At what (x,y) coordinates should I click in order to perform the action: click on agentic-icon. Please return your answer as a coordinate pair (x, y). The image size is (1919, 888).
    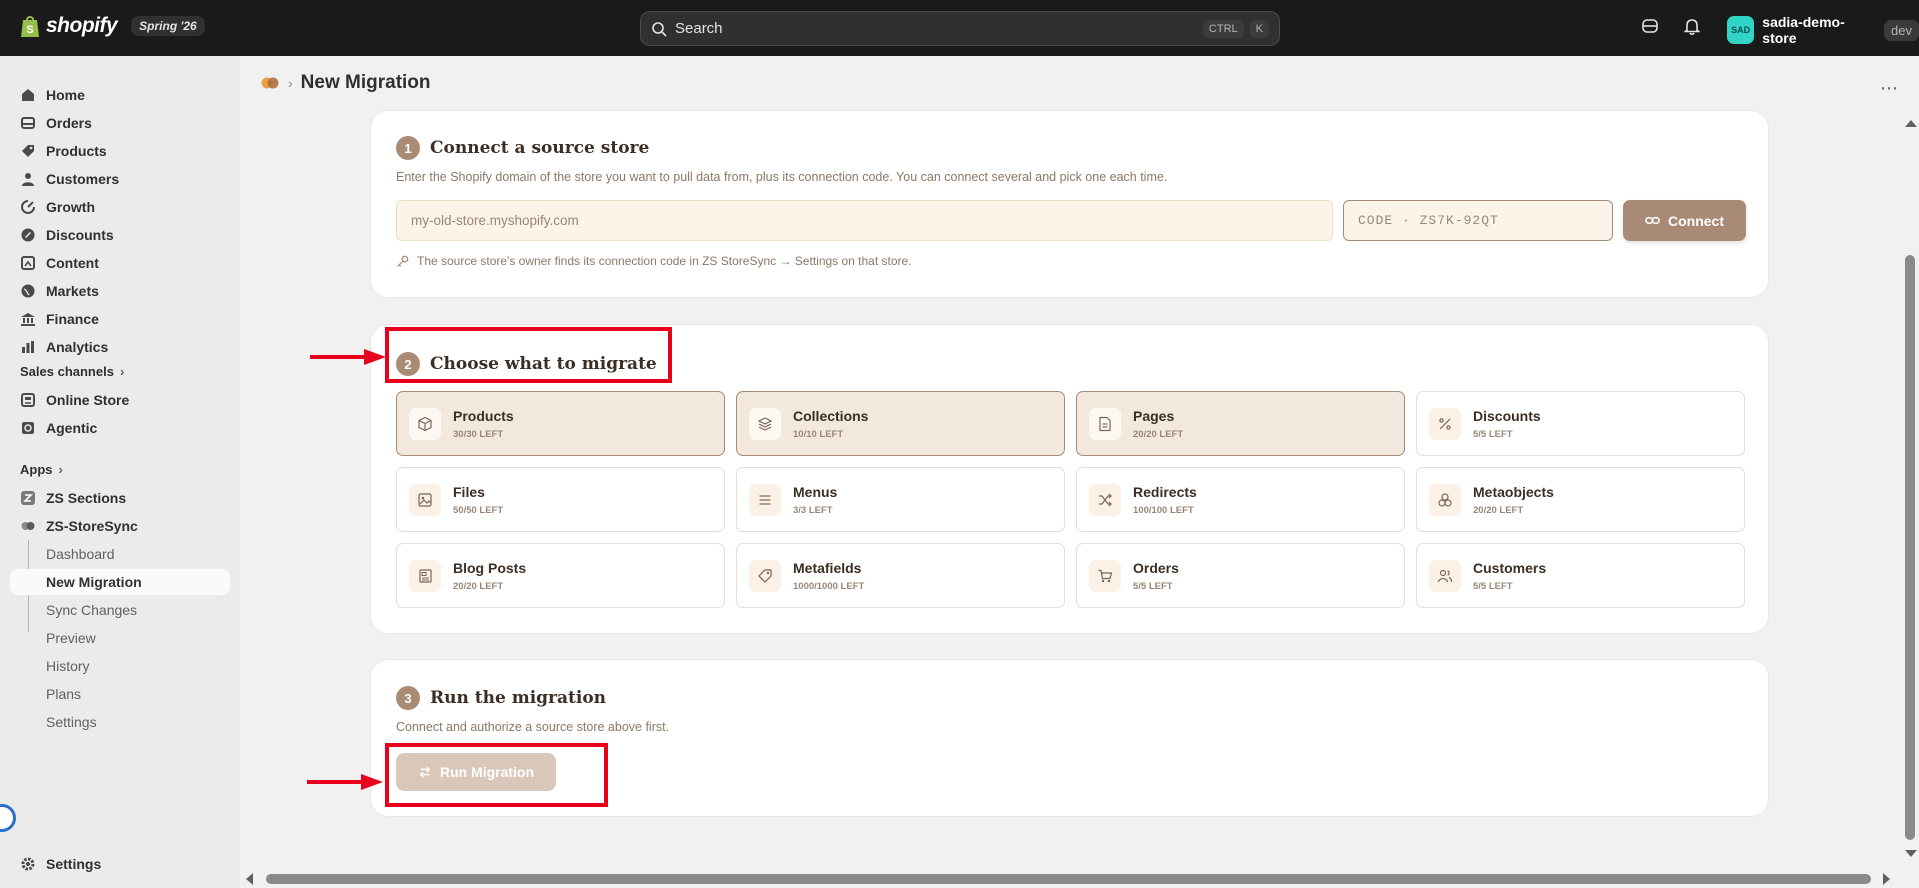
    Looking at the image, I should click on (28, 428).